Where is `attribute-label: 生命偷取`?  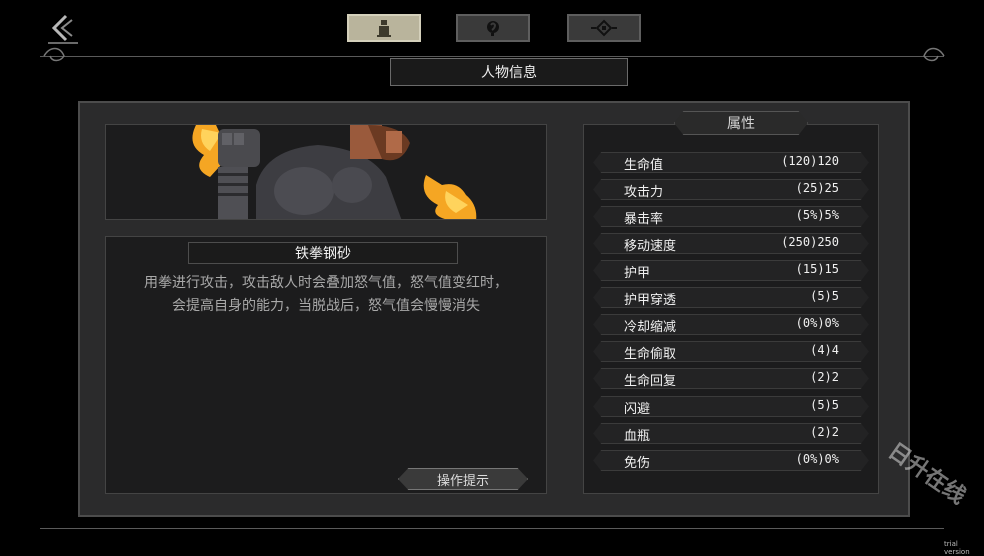 attribute-label: 生命偷取 is located at coordinates (650, 354).